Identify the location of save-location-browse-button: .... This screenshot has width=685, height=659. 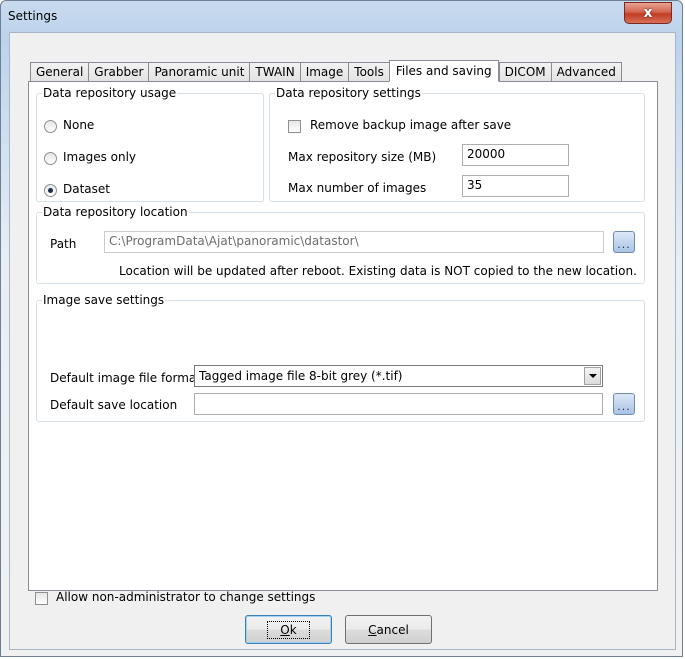
(624, 404).